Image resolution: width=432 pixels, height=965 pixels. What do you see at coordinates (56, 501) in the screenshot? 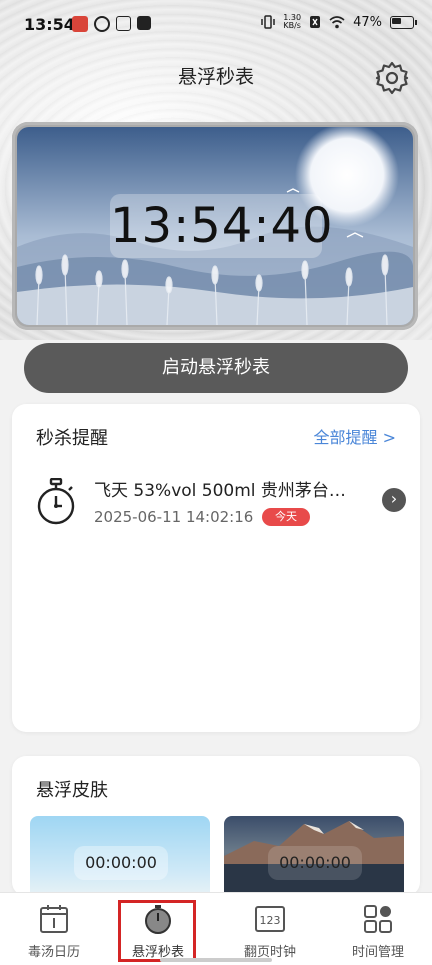
I see `stopwatch-icon` at bounding box center [56, 501].